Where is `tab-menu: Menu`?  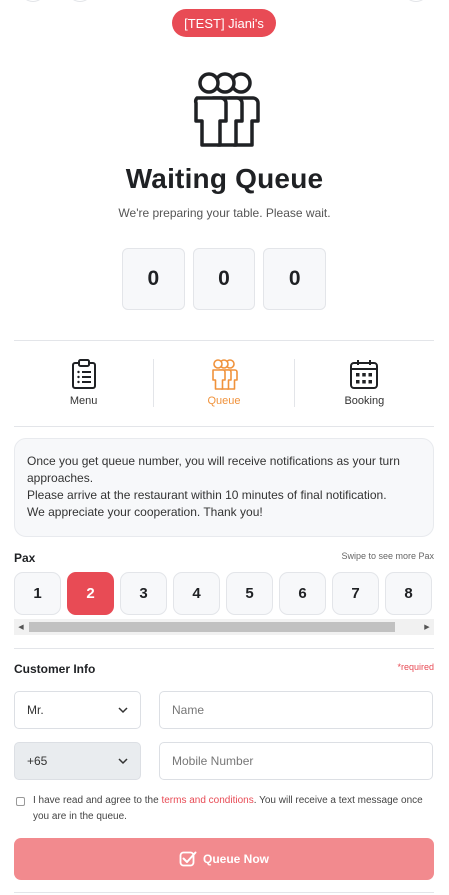 tab-menu: Menu is located at coordinates (83, 383).